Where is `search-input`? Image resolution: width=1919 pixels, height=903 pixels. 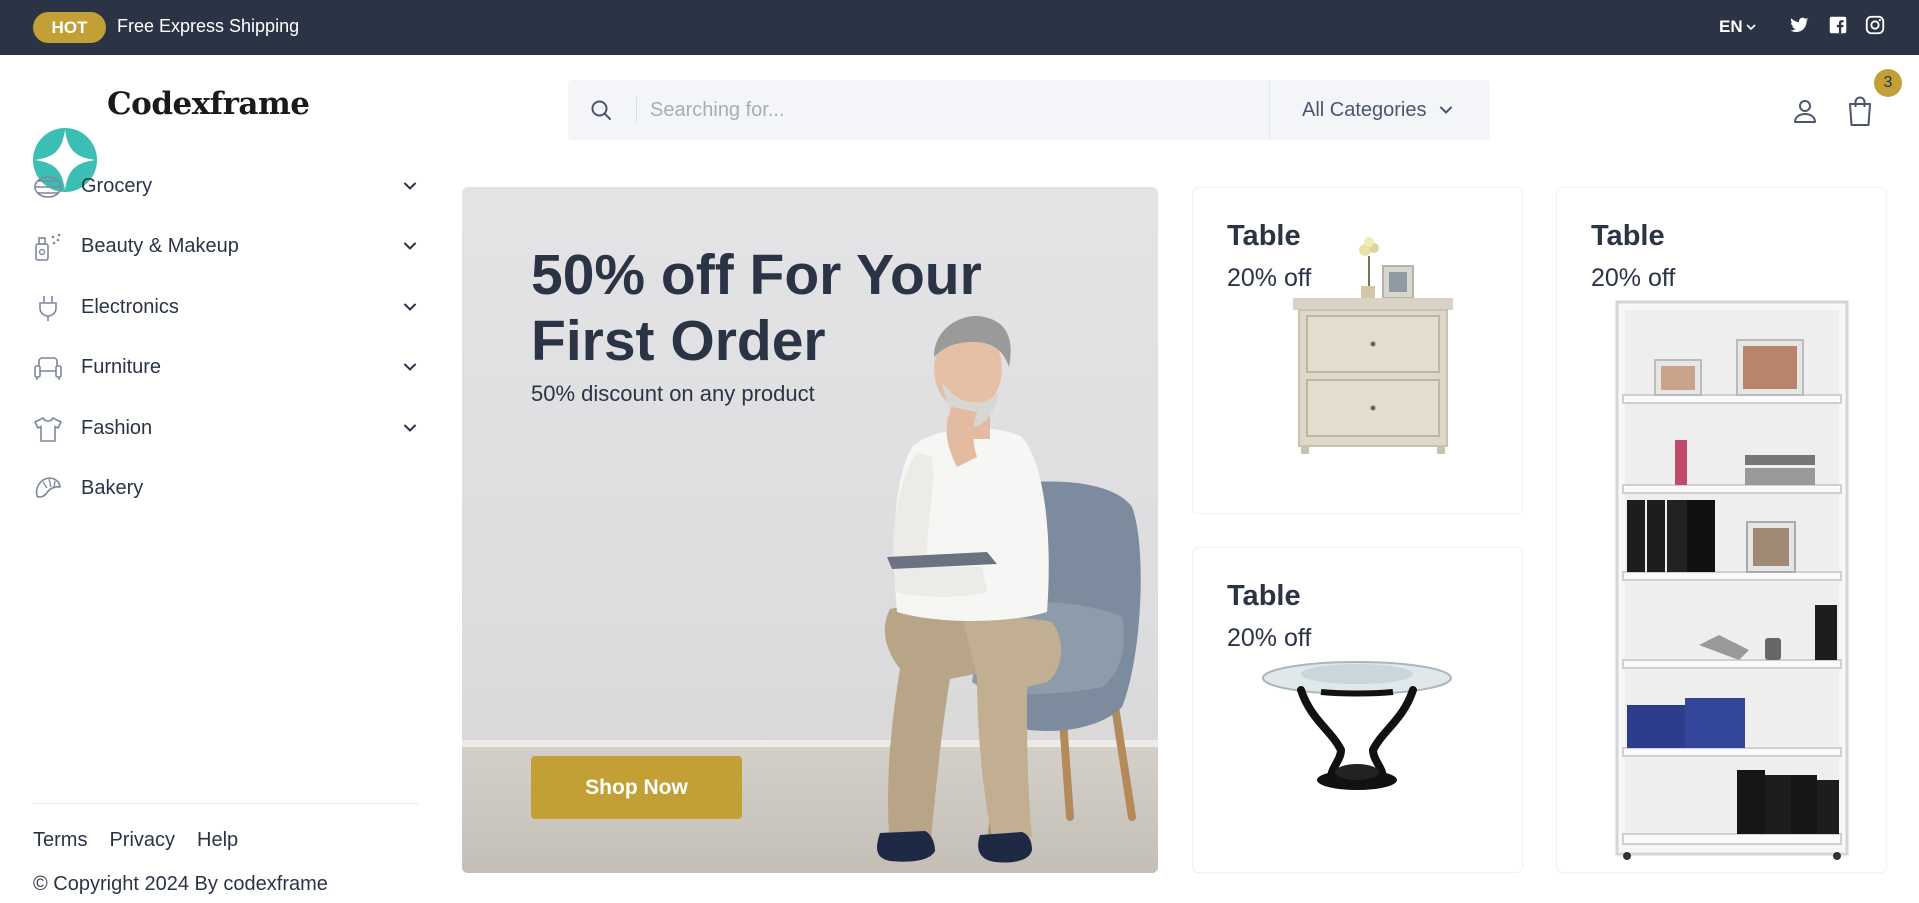 search-input is located at coordinates (920, 110).